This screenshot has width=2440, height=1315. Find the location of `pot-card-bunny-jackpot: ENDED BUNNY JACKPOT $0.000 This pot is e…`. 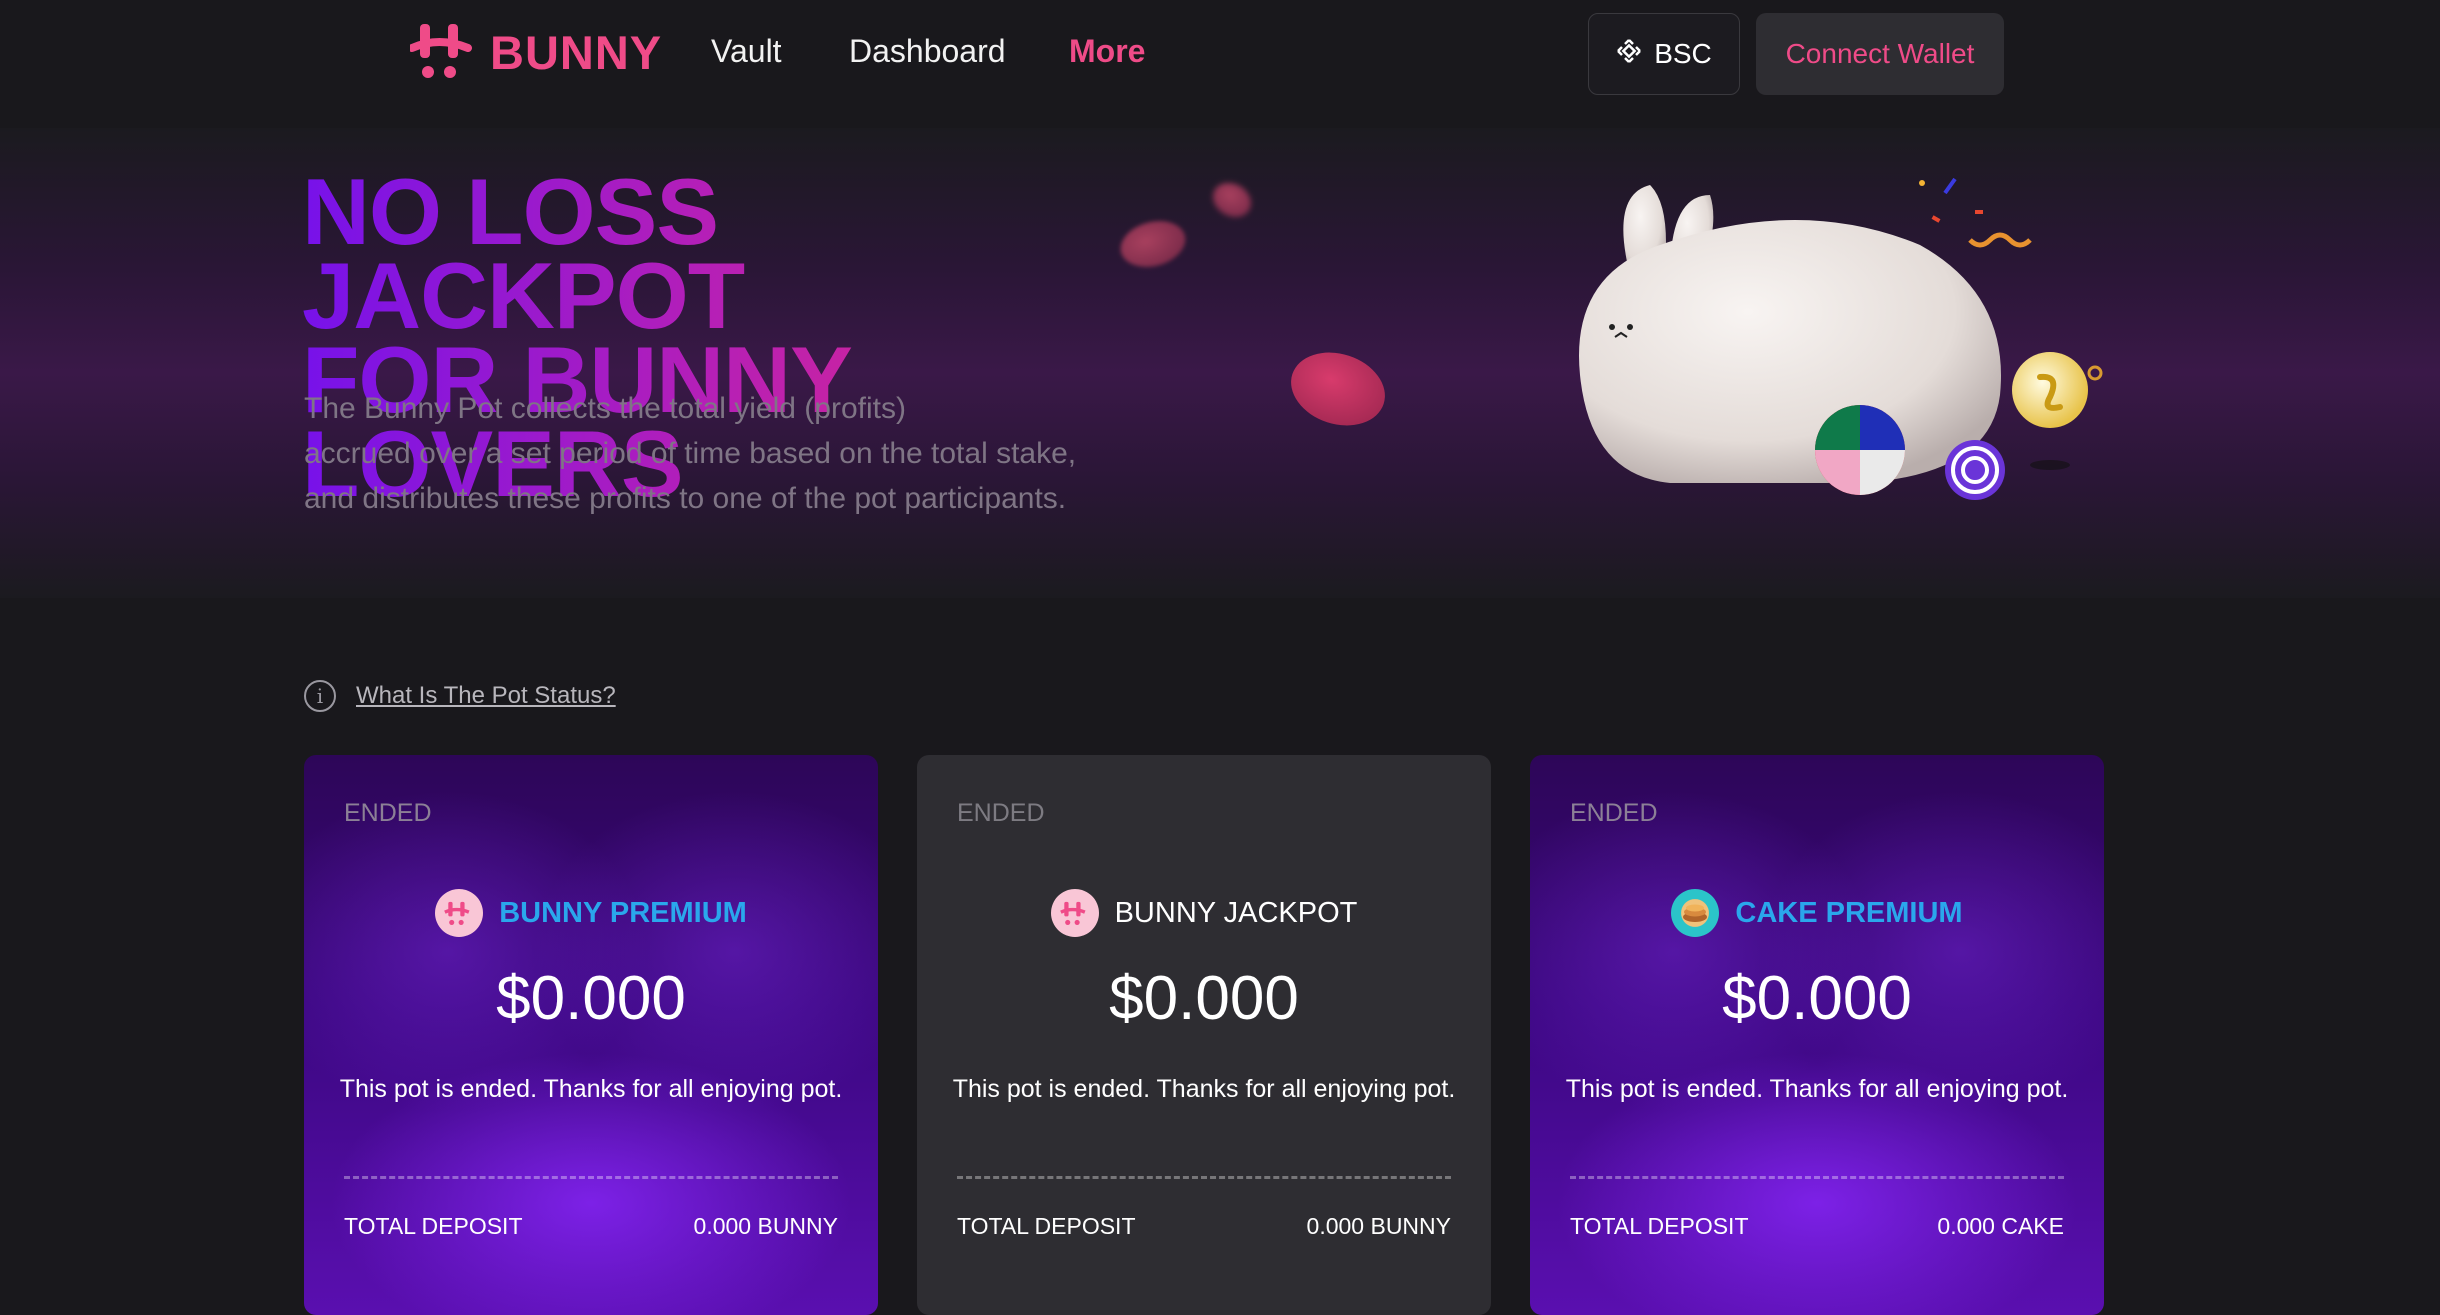

pot-card-bunny-jackpot: ENDED BUNNY JACKPOT $0.000 This pot is e… is located at coordinates (1204, 1035).